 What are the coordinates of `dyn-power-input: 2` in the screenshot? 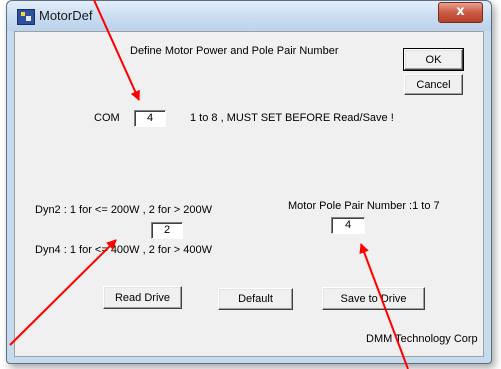 It's located at (167, 230).